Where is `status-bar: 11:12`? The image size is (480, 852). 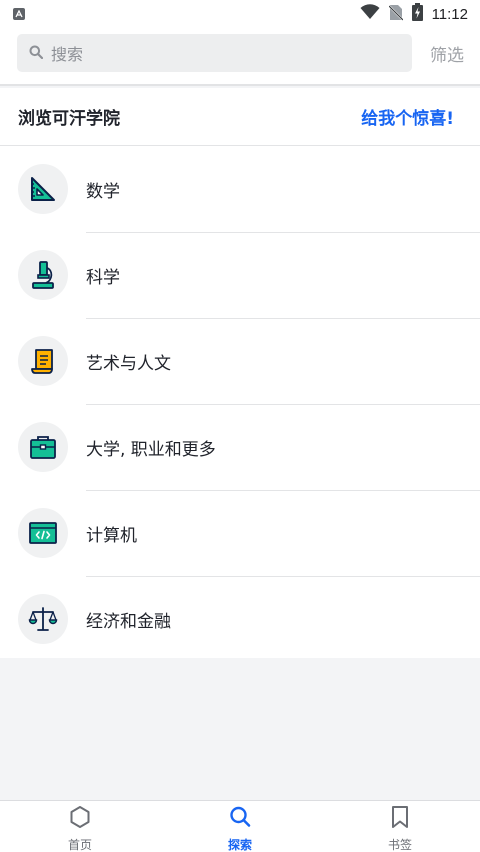
status-bar: 11:12 is located at coordinates (240, 14).